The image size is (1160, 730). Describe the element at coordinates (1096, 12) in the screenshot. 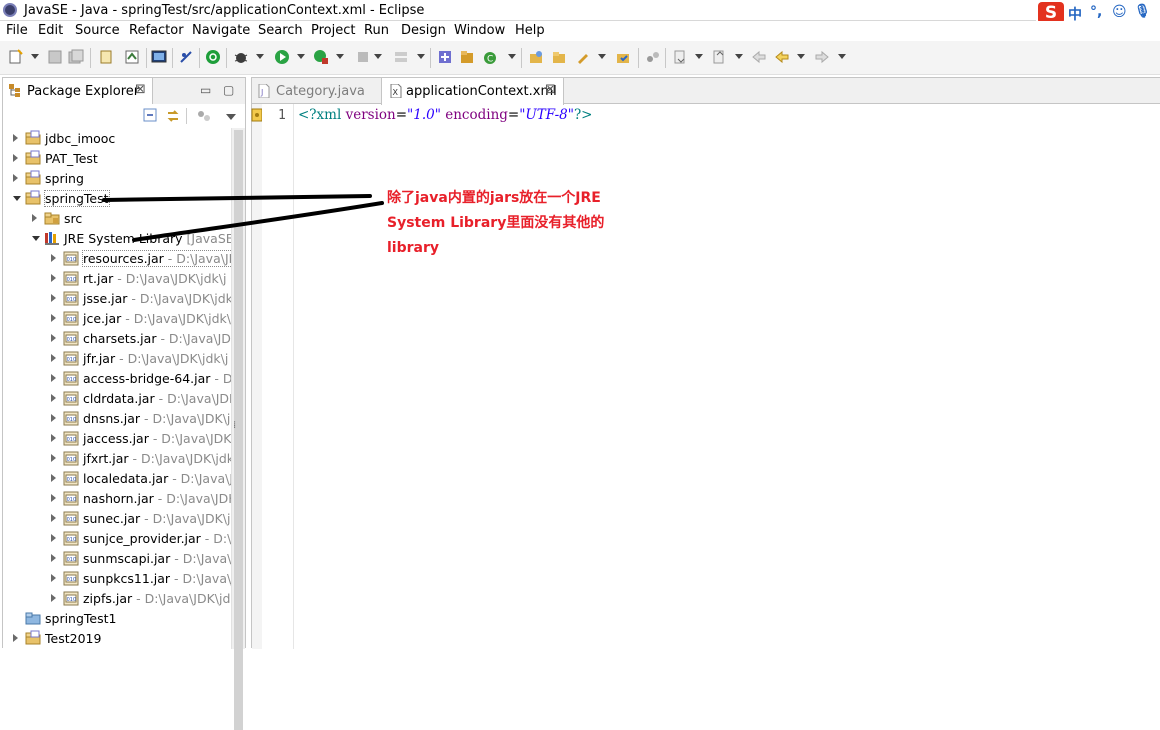

I see `ime-punctuation: °,` at that location.